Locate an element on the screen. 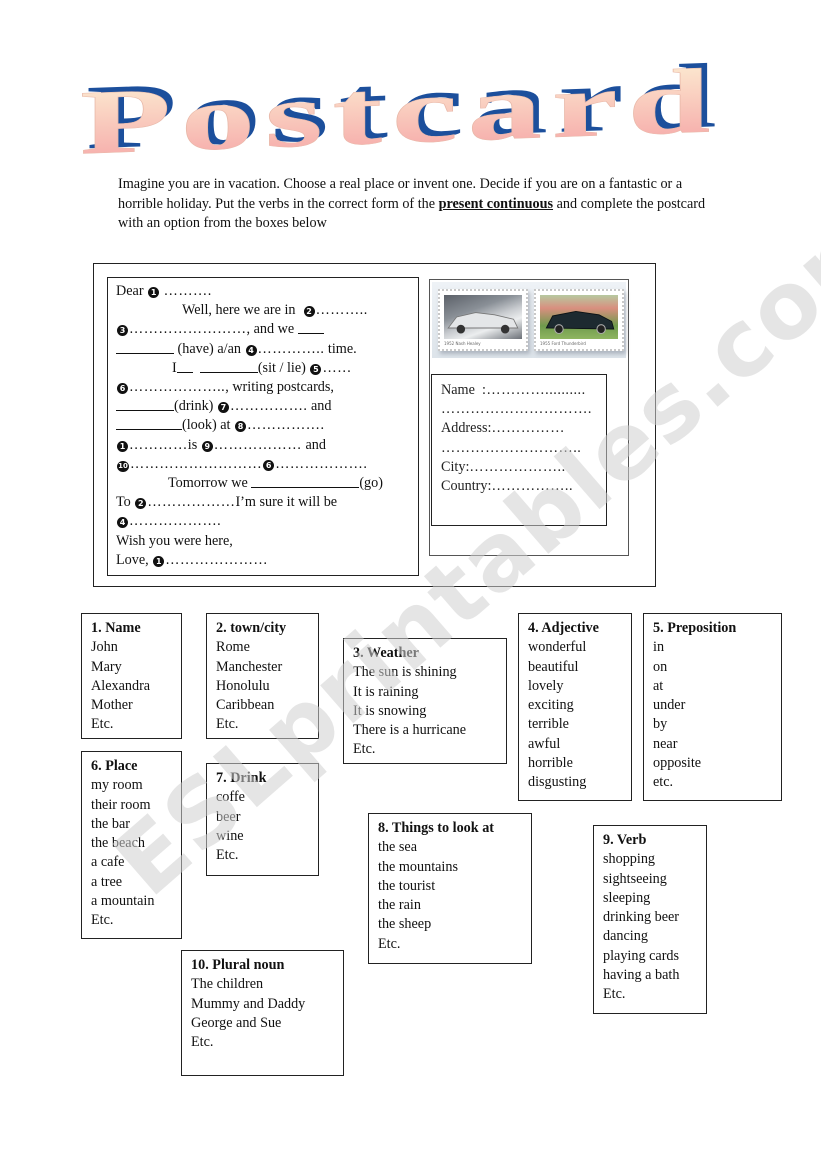  word-option: The children is located at coordinates (227, 984).